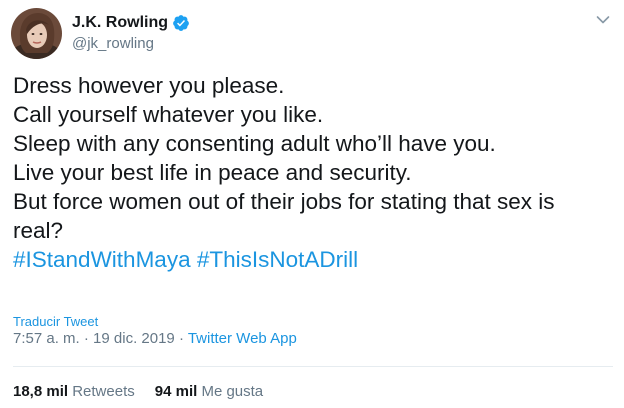 Image resolution: width=624 pixels, height=408 pixels. What do you see at coordinates (168, 114) in the screenshot?
I see `tweet-line: Call yourself whatever you like.` at bounding box center [168, 114].